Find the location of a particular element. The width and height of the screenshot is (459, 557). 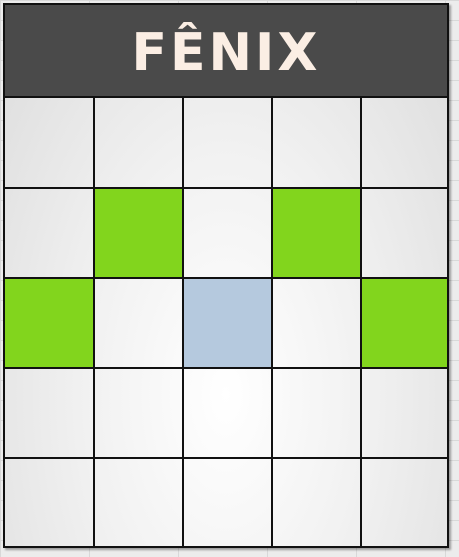

grid-cell-r4-c3 is located at coordinates (227, 413).